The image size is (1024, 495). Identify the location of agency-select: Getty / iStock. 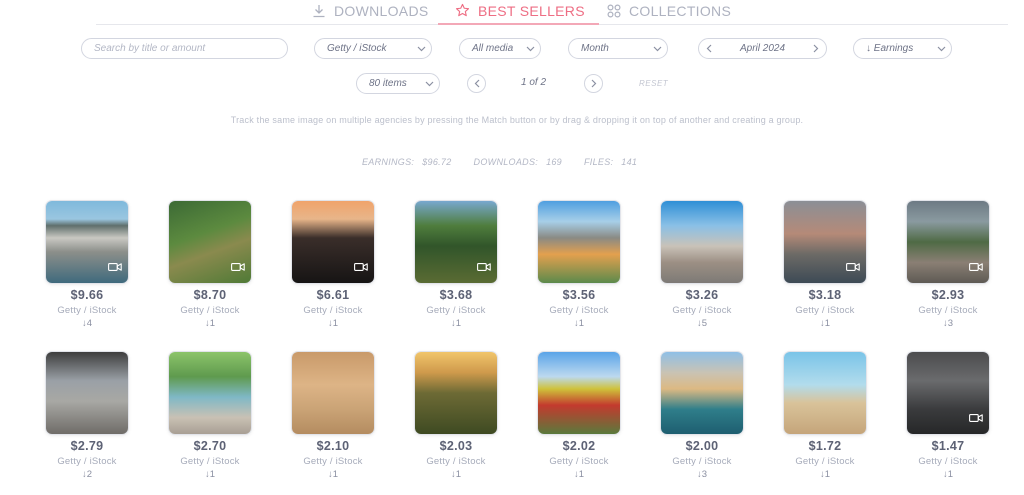
(373, 48).